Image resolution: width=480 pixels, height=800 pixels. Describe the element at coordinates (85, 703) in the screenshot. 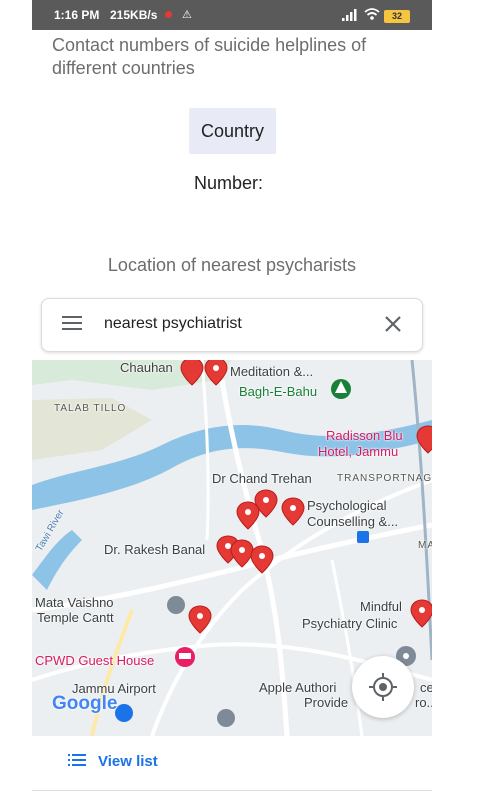

I see `google-logo: Google` at that location.